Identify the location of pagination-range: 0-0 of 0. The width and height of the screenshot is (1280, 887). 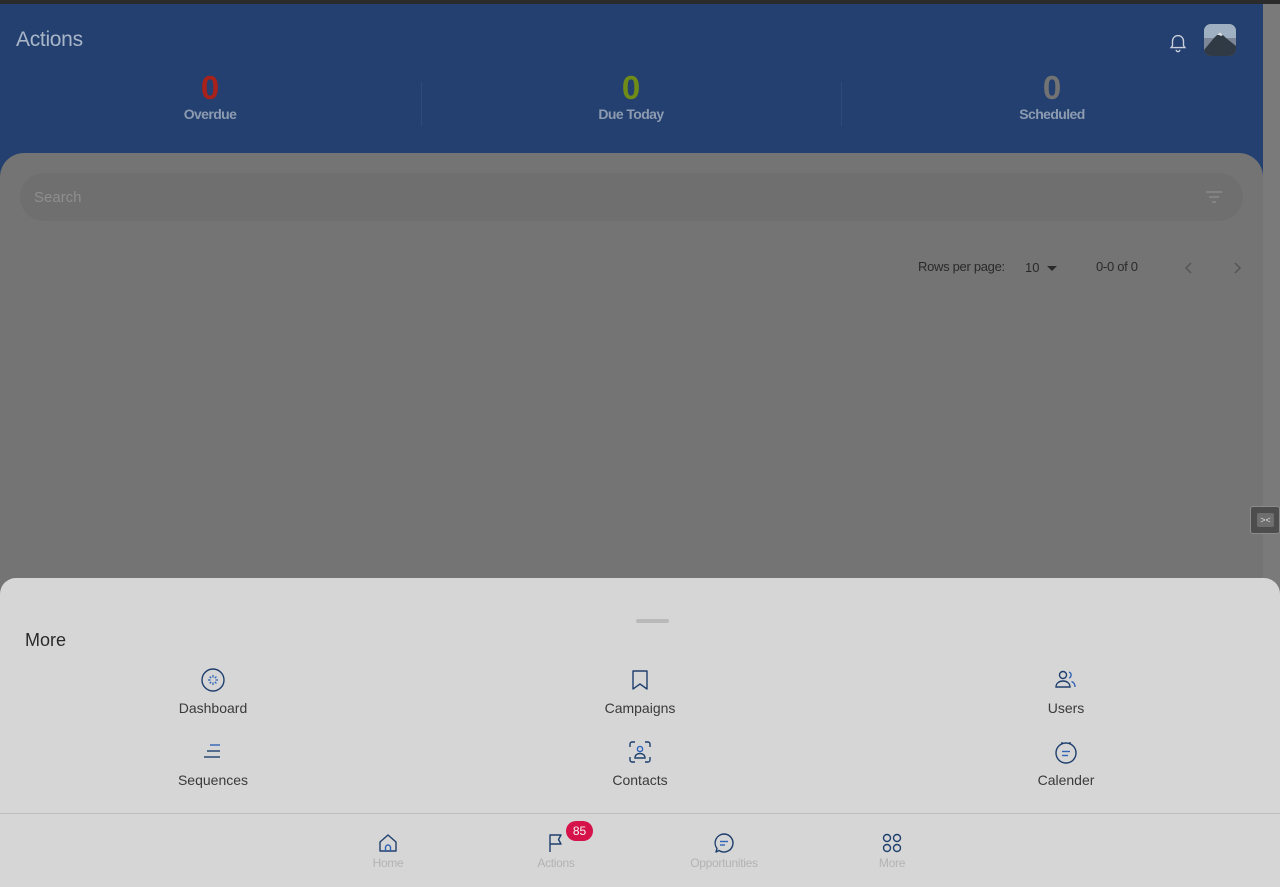
(1117, 266).